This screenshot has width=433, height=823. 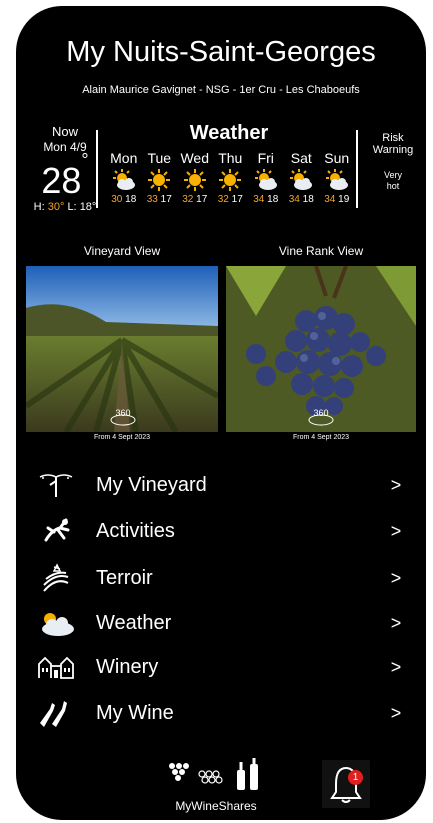 I want to click on terroir-icon, so click(x=56, y=578).